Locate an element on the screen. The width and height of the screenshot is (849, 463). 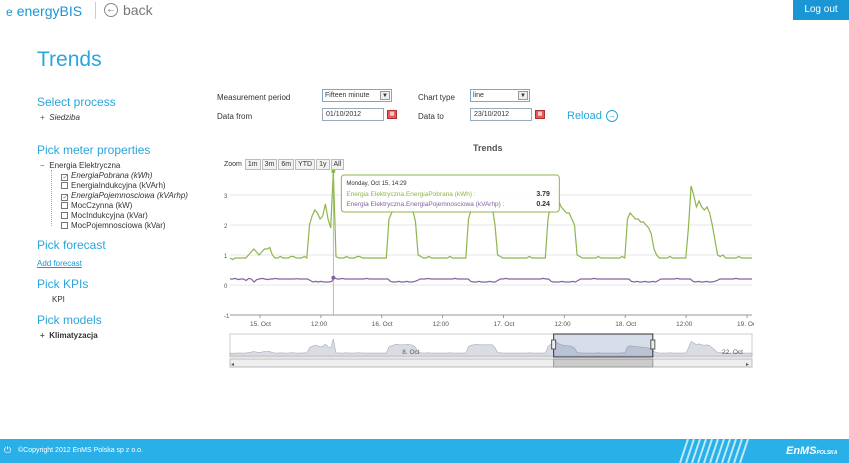
meter-item-energia-pojemnosciowa: ✓ EnergiaPojemnosciowa (kVArhp) is located at coordinates (124, 196).